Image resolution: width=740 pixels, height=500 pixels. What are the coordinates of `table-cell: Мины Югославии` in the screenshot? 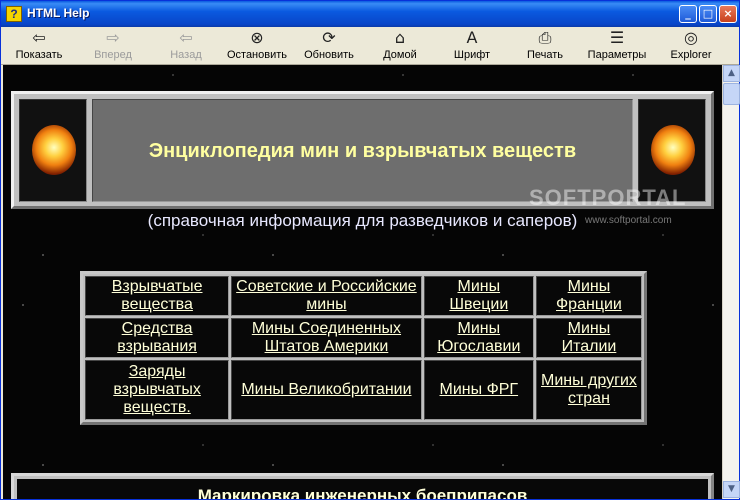 It's located at (478, 338).